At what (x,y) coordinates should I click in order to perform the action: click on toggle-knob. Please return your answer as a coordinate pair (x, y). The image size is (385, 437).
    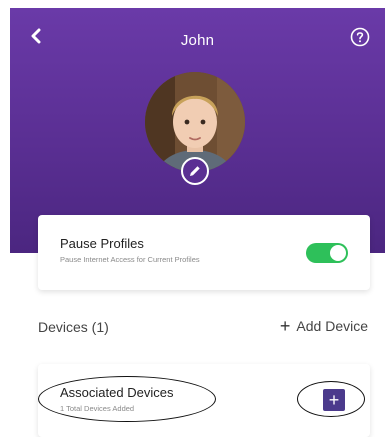
    Looking at the image, I should click on (338, 253).